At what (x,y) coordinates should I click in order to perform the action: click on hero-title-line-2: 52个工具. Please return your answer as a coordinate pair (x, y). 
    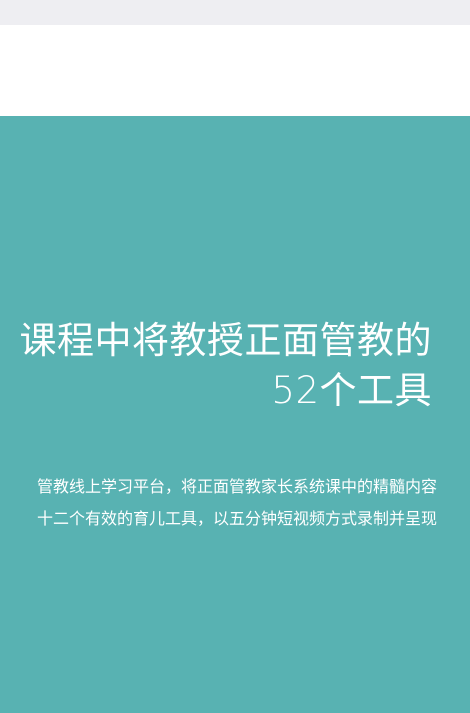
    Looking at the image, I should click on (351, 390).